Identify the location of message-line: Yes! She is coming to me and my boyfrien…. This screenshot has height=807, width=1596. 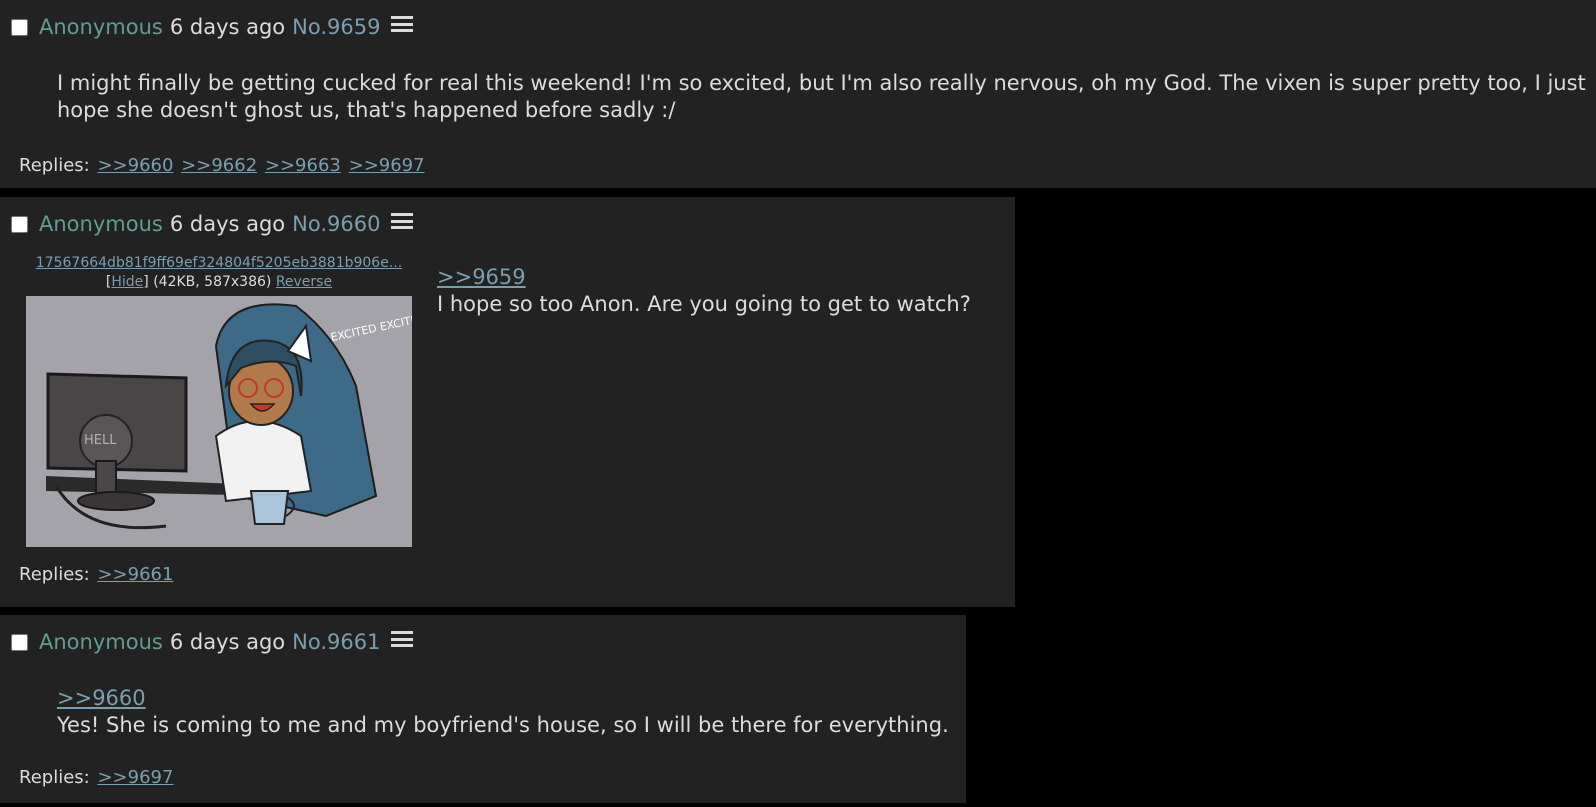
(503, 725).